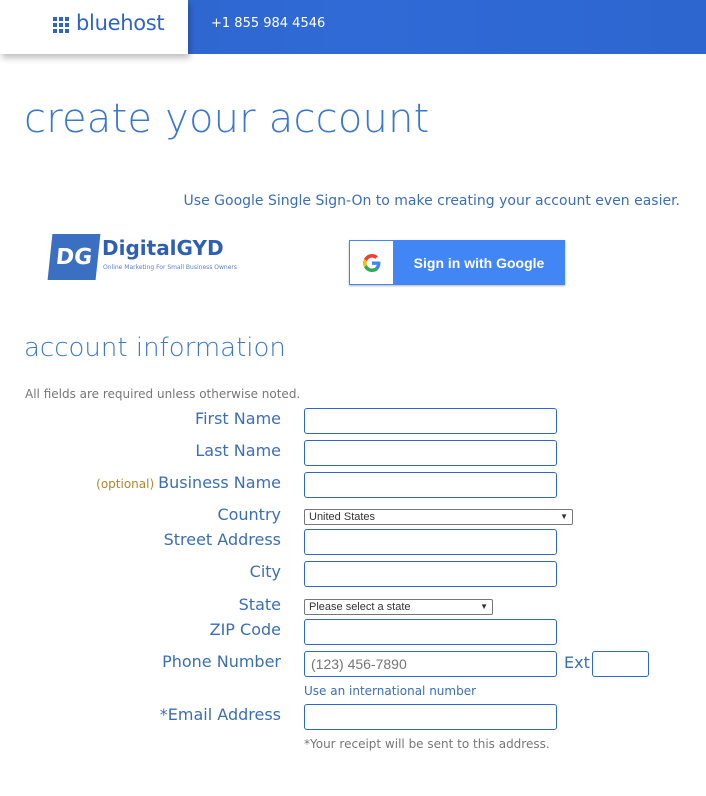 The image size is (706, 796). Describe the element at coordinates (249, 514) in the screenshot. I see `country-label: Country` at that location.